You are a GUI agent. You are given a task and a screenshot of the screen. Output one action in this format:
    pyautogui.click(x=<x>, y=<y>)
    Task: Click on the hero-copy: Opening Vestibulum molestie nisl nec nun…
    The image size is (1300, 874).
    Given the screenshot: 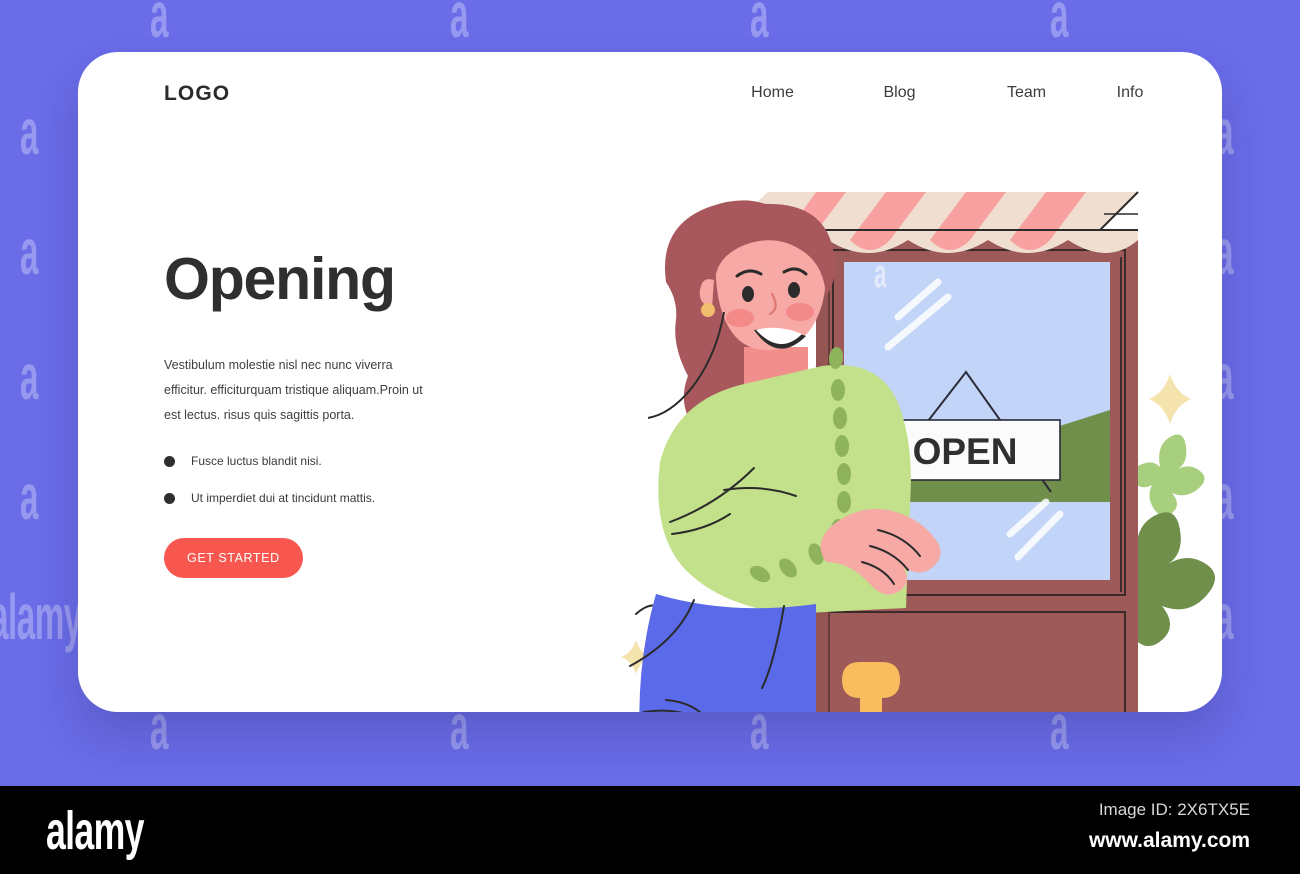 What is the action you would take?
    pyautogui.click(x=354, y=414)
    